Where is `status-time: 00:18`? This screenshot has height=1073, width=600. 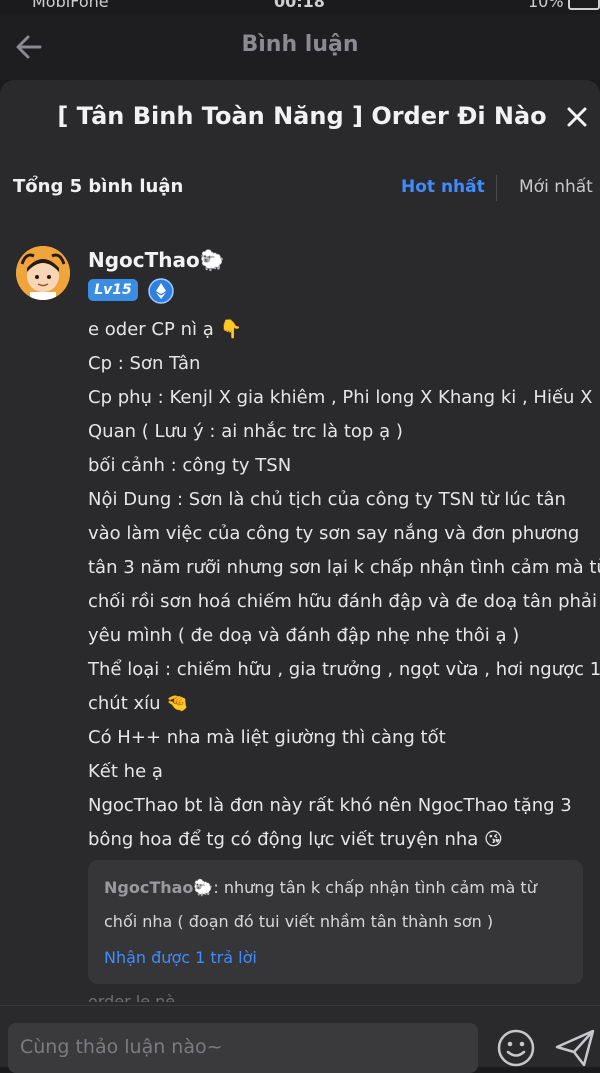
status-time: 00:18 is located at coordinates (299, 5).